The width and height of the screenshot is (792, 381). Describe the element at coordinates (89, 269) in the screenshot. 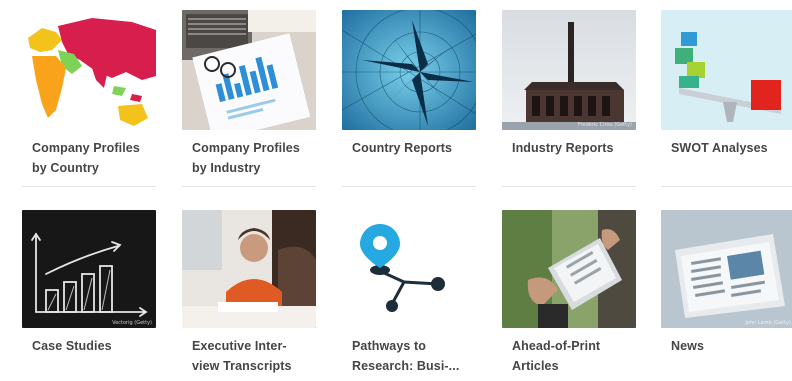

I see `chalkboard-chart-icon: Vectorig (Getty)` at that location.